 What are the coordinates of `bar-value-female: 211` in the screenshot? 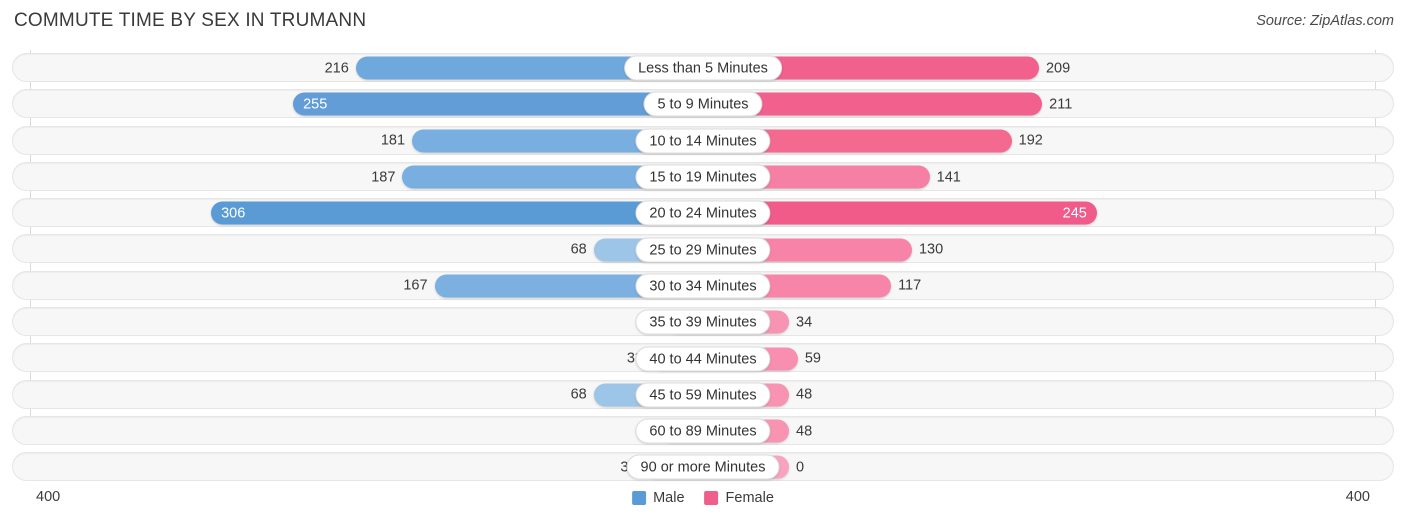 It's located at (1061, 104).